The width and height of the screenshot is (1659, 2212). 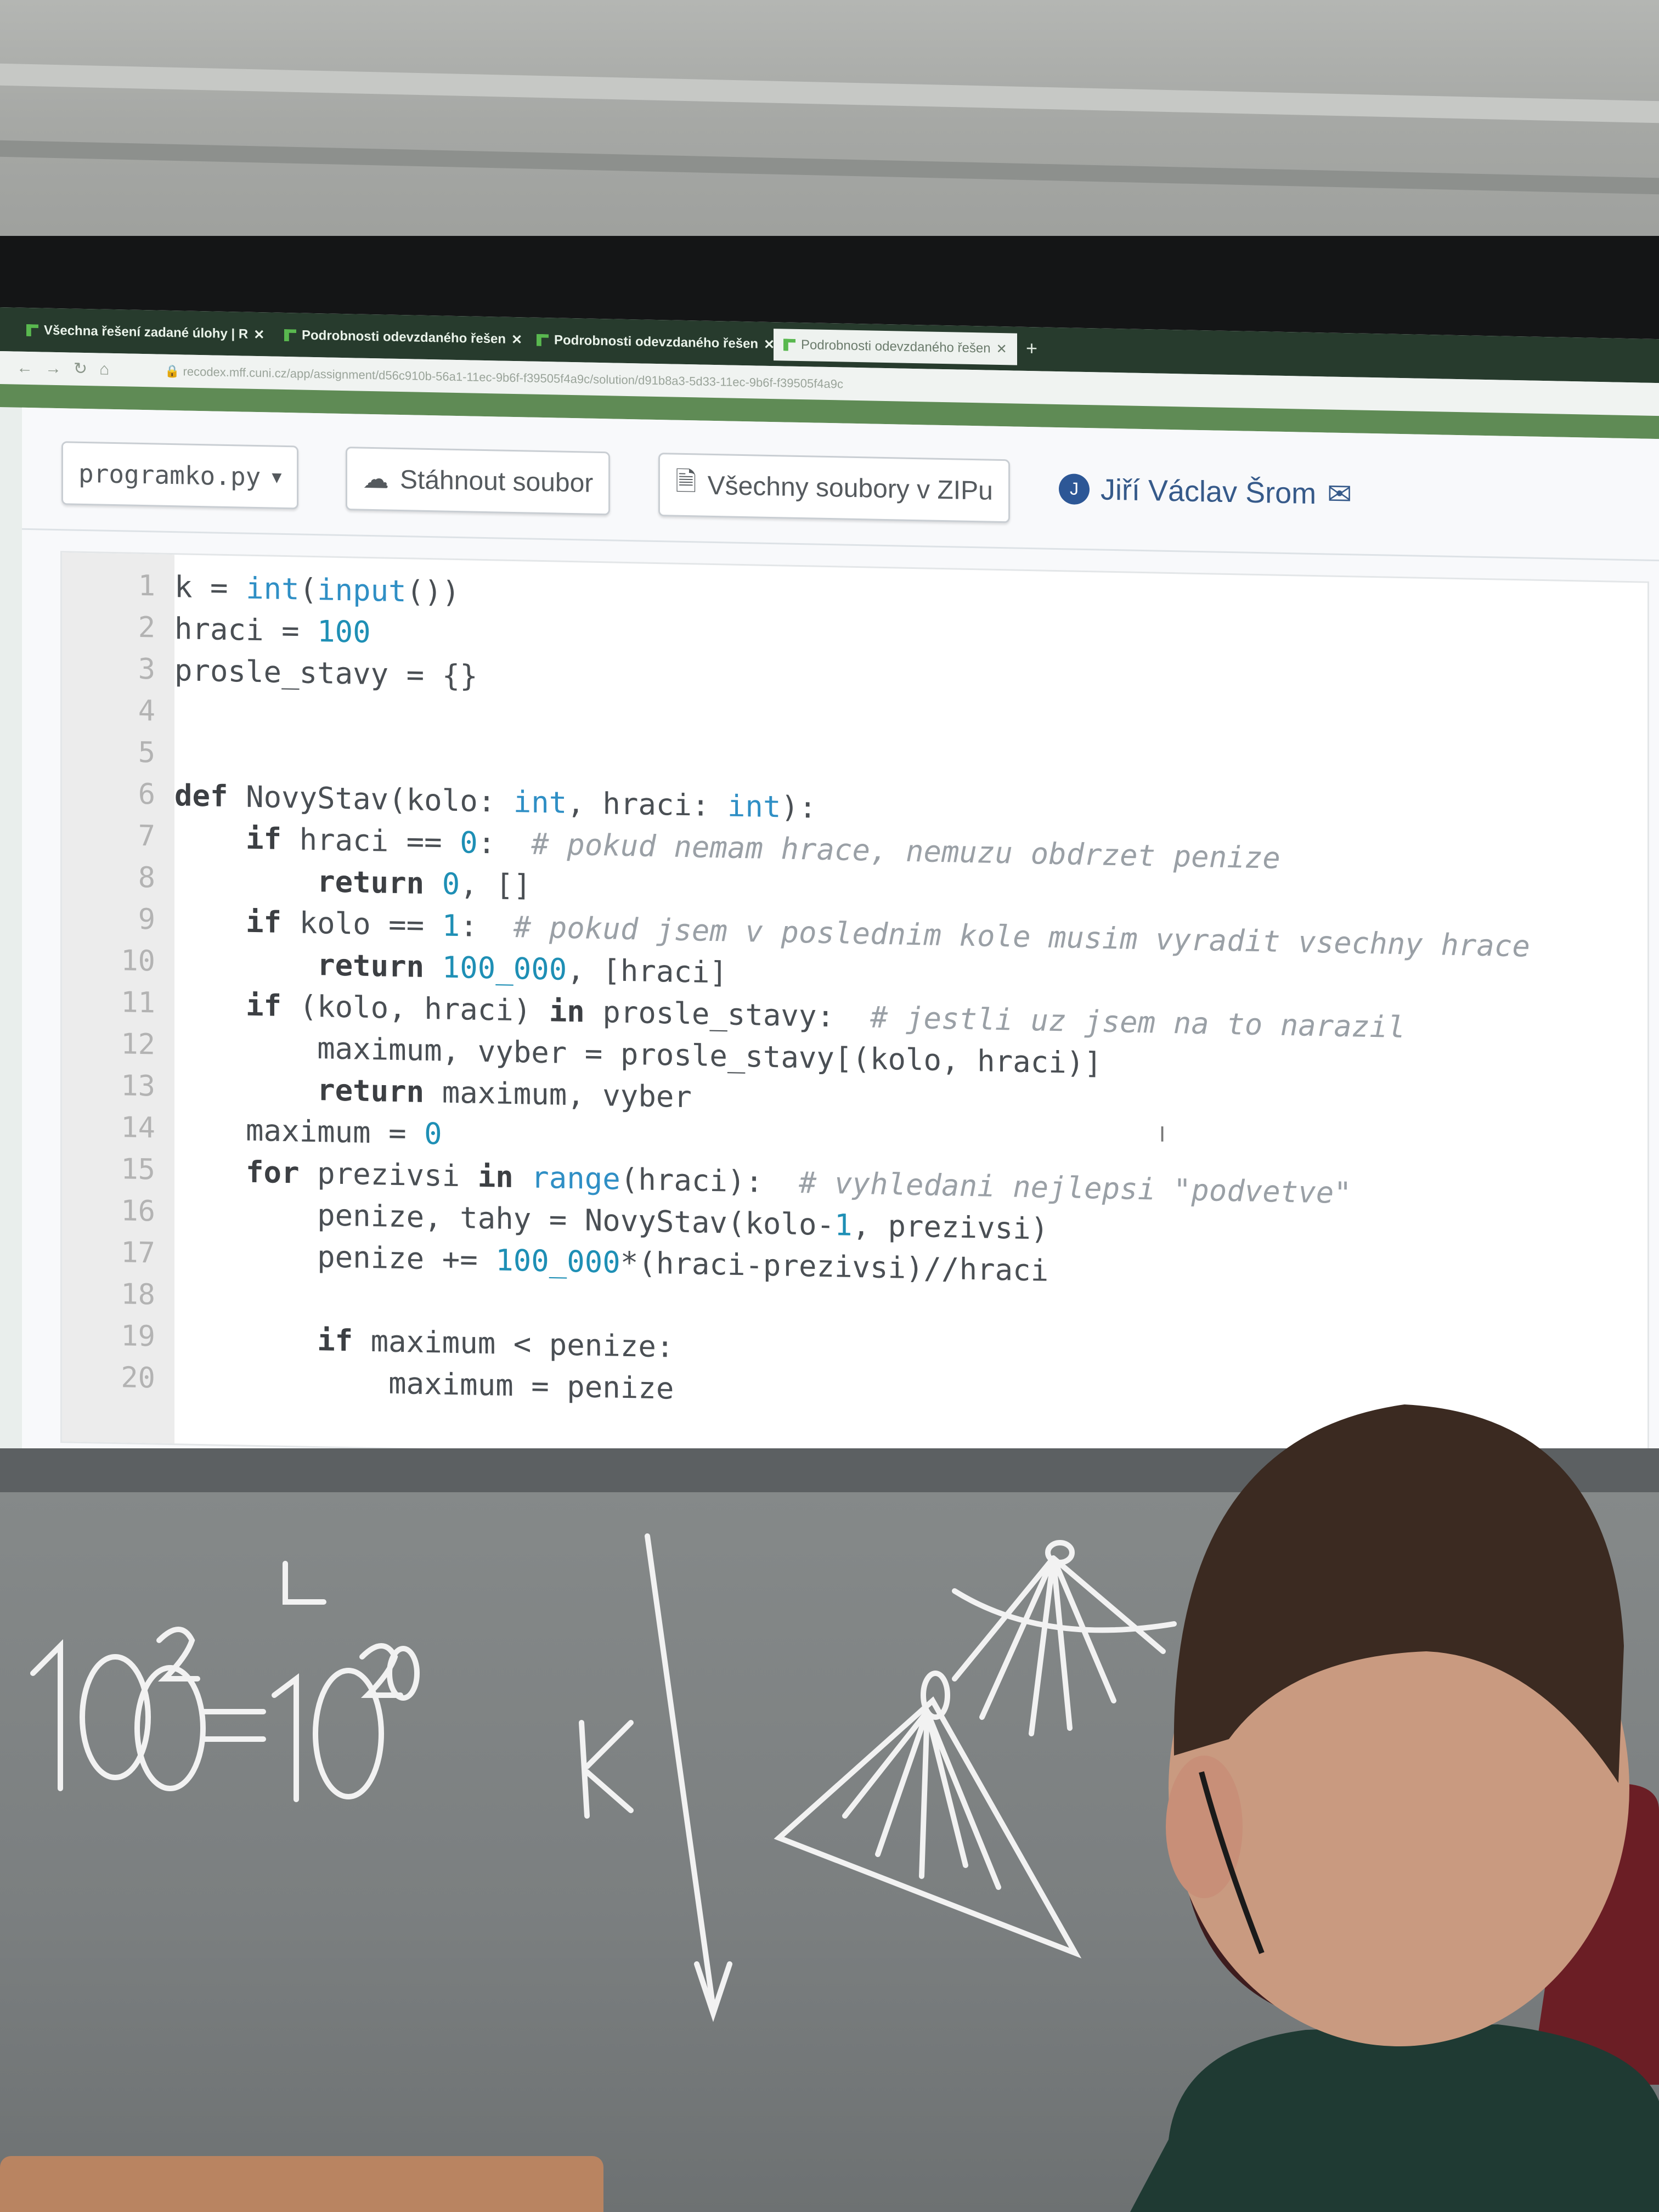 I want to click on student, so click(x=1394, y=1808).